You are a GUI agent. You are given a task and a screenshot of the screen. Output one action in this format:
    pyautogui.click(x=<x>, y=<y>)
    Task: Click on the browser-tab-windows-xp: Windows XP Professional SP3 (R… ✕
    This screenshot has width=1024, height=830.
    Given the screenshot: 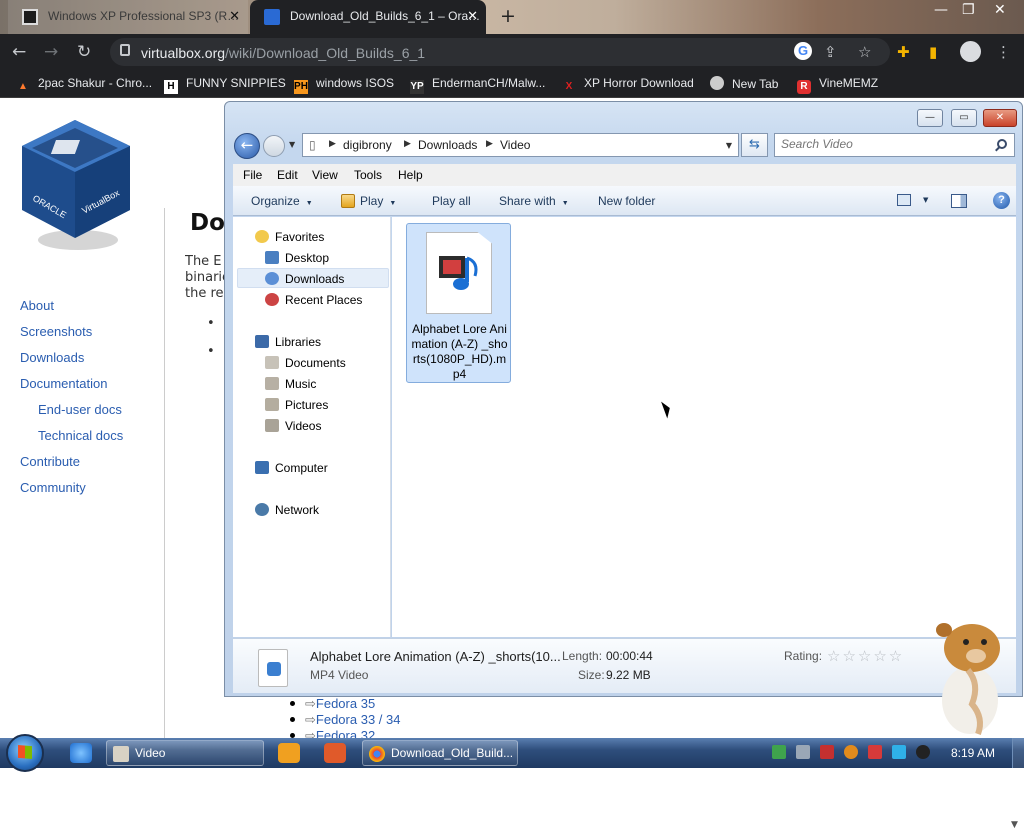 What is the action you would take?
    pyautogui.click(x=128, y=17)
    